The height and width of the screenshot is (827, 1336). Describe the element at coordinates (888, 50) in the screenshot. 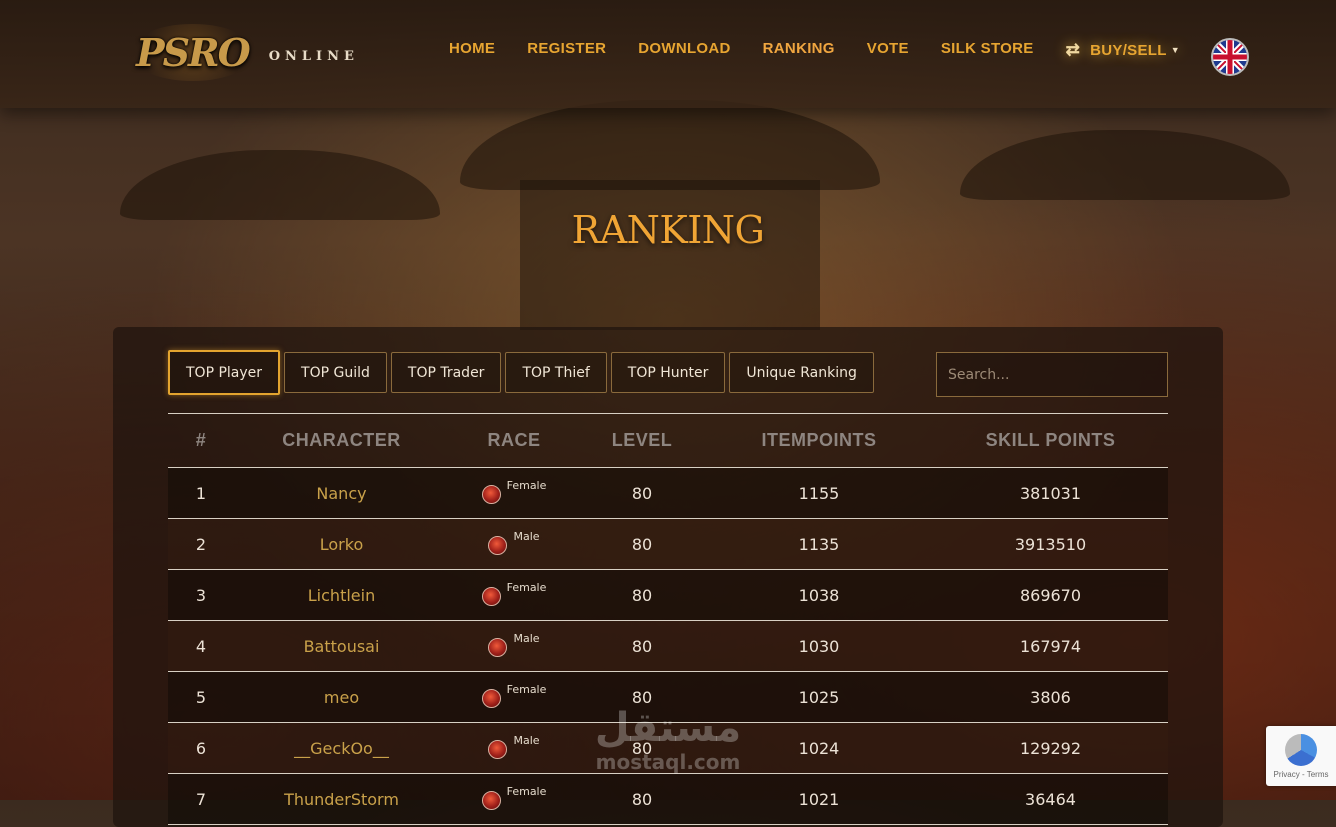

I see `nav-vote: VOTE` at that location.